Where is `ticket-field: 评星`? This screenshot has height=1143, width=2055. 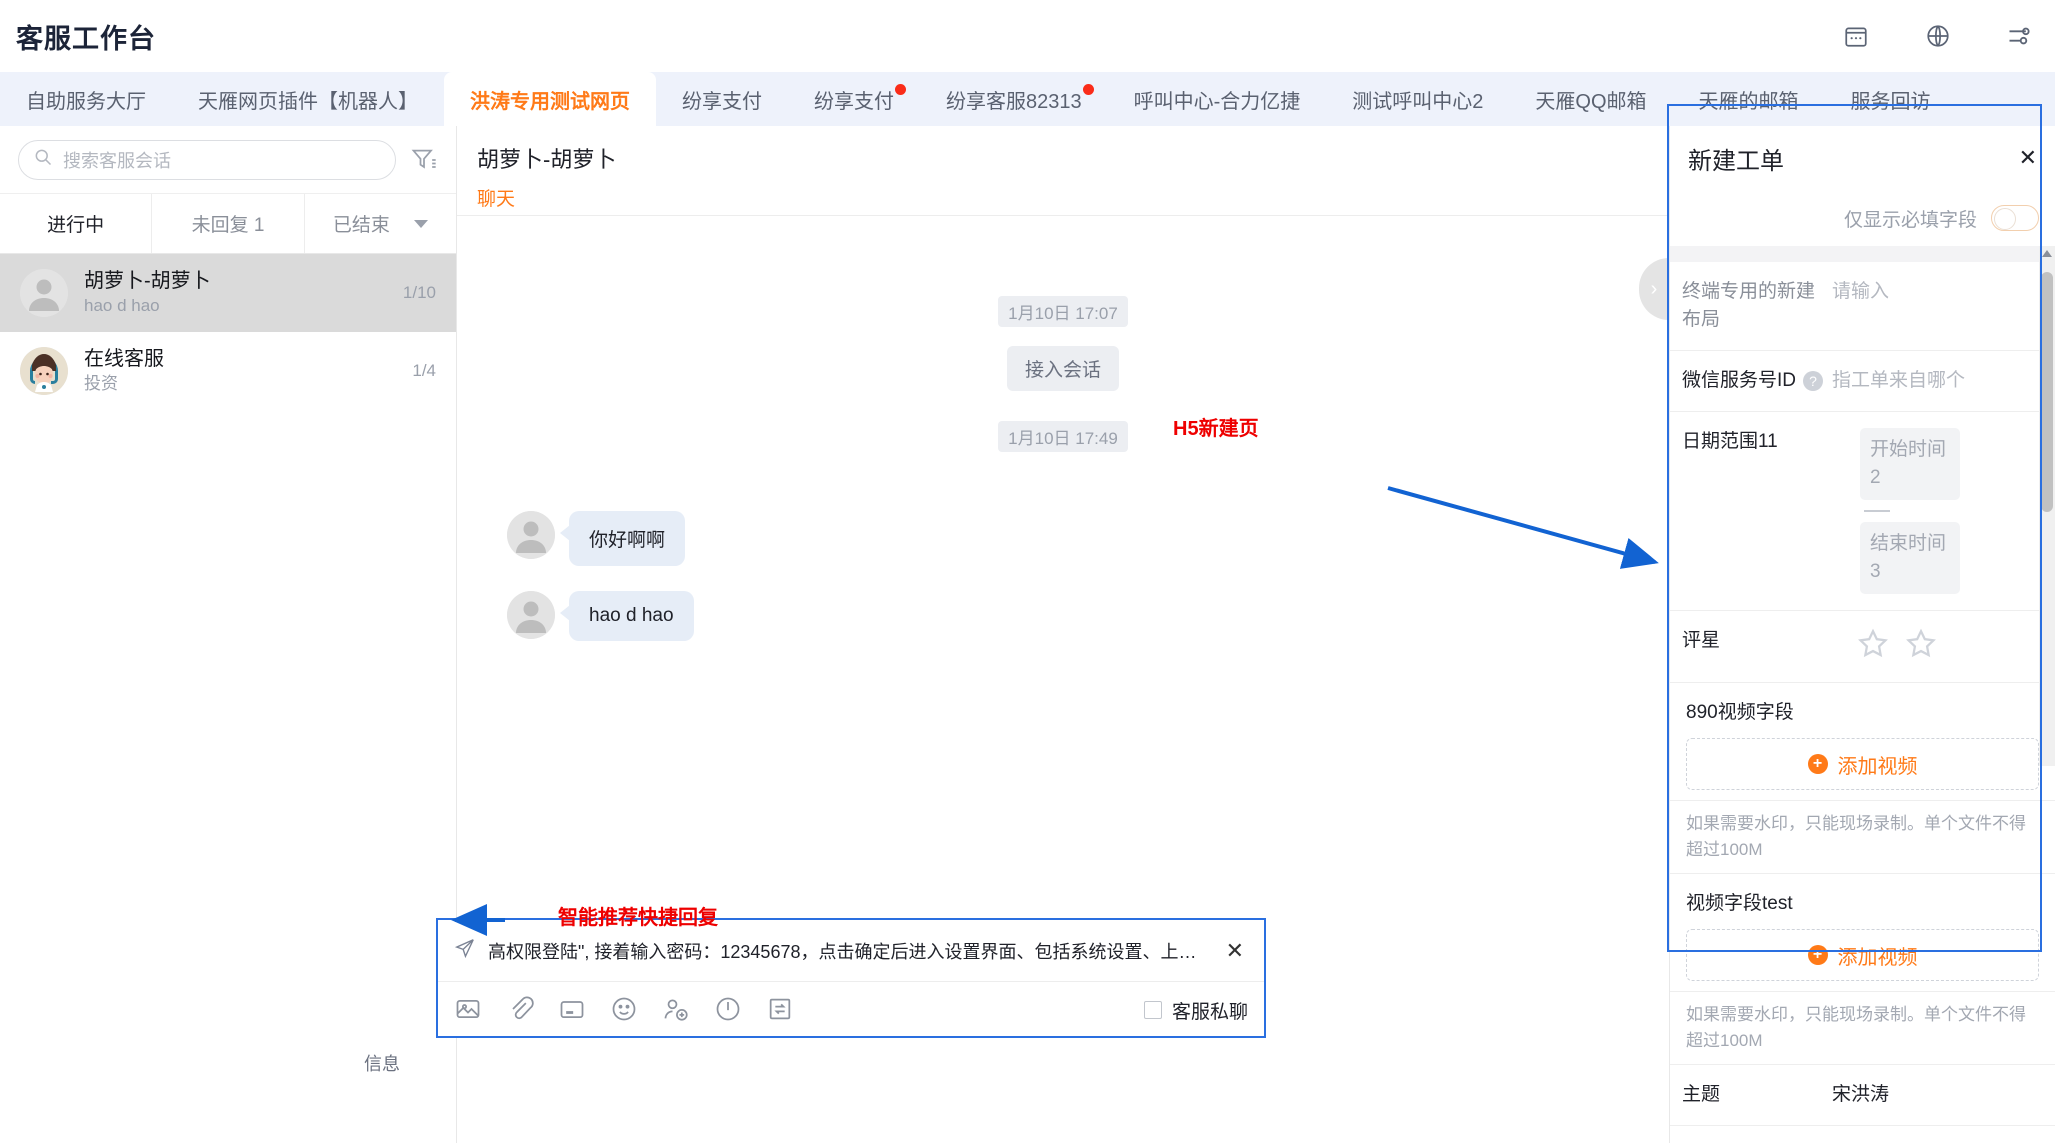 ticket-field: 评星 is located at coordinates (1862, 647).